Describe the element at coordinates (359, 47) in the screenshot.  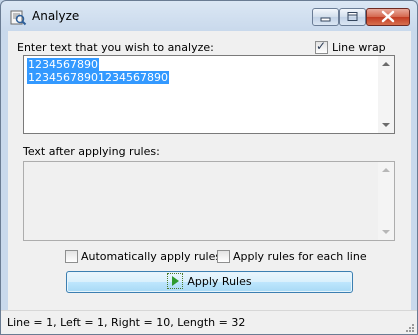
I see `line-wrap-label: Line wrap` at that location.